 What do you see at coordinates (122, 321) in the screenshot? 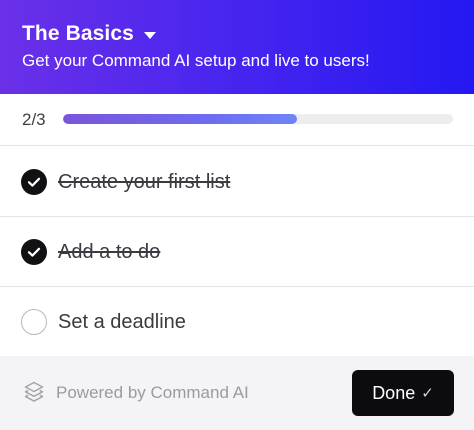
I see `checklist-item-label: Set a deadline` at bounding box center [122, 321].